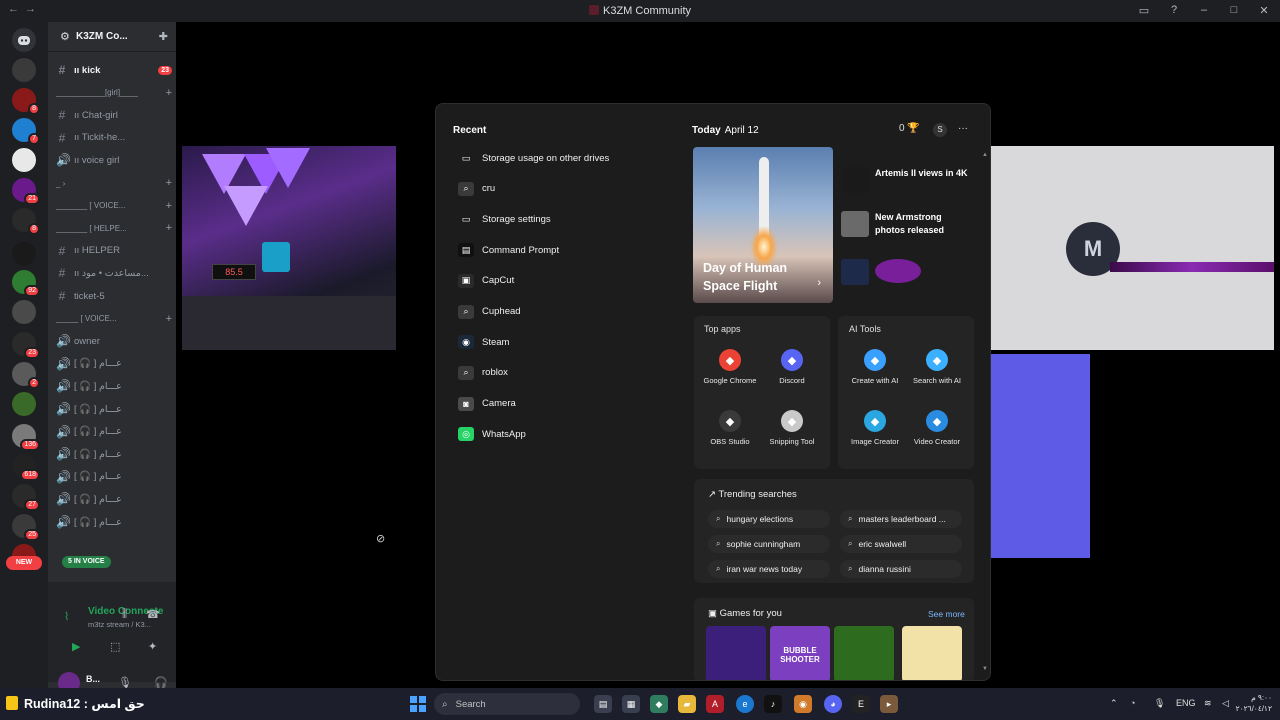  Describe the element at coordinates (1040, 456) in the screenshot. I see `video-tile-user` at that location.